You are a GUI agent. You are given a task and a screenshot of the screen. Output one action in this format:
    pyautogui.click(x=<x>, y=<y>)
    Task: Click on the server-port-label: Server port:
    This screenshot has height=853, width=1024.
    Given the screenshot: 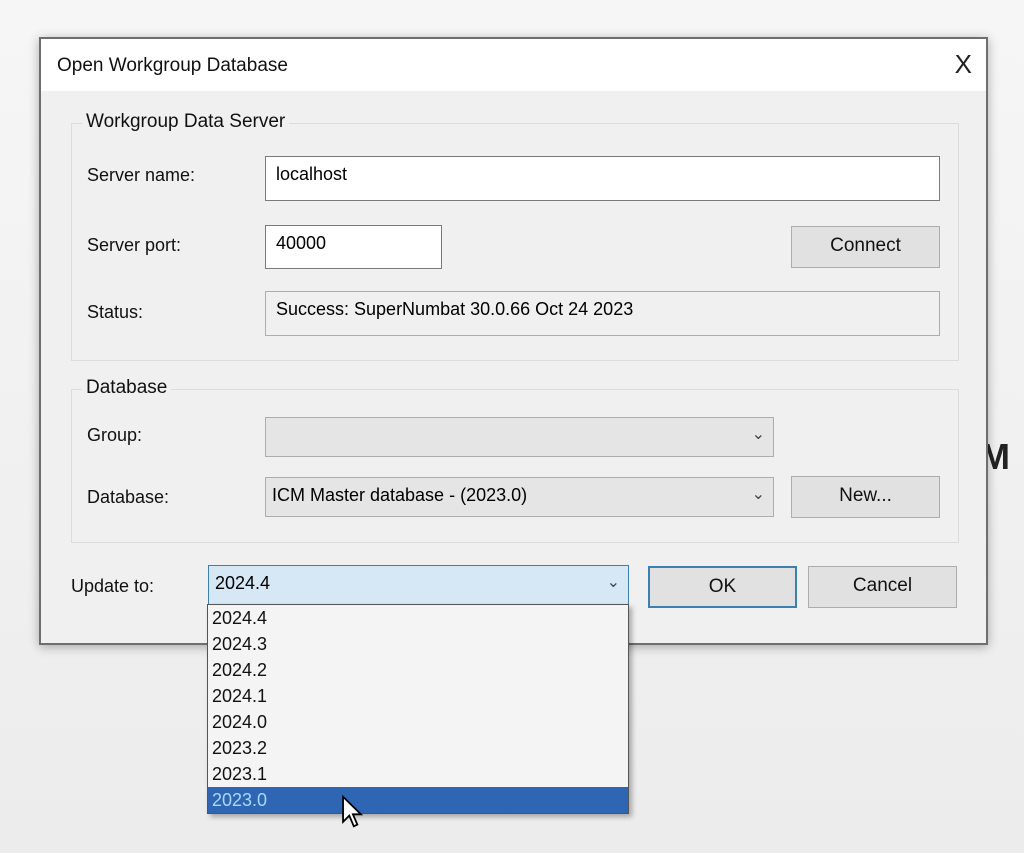 What is the action you would take?
    pyautogui.click(x=134, y=245)
    